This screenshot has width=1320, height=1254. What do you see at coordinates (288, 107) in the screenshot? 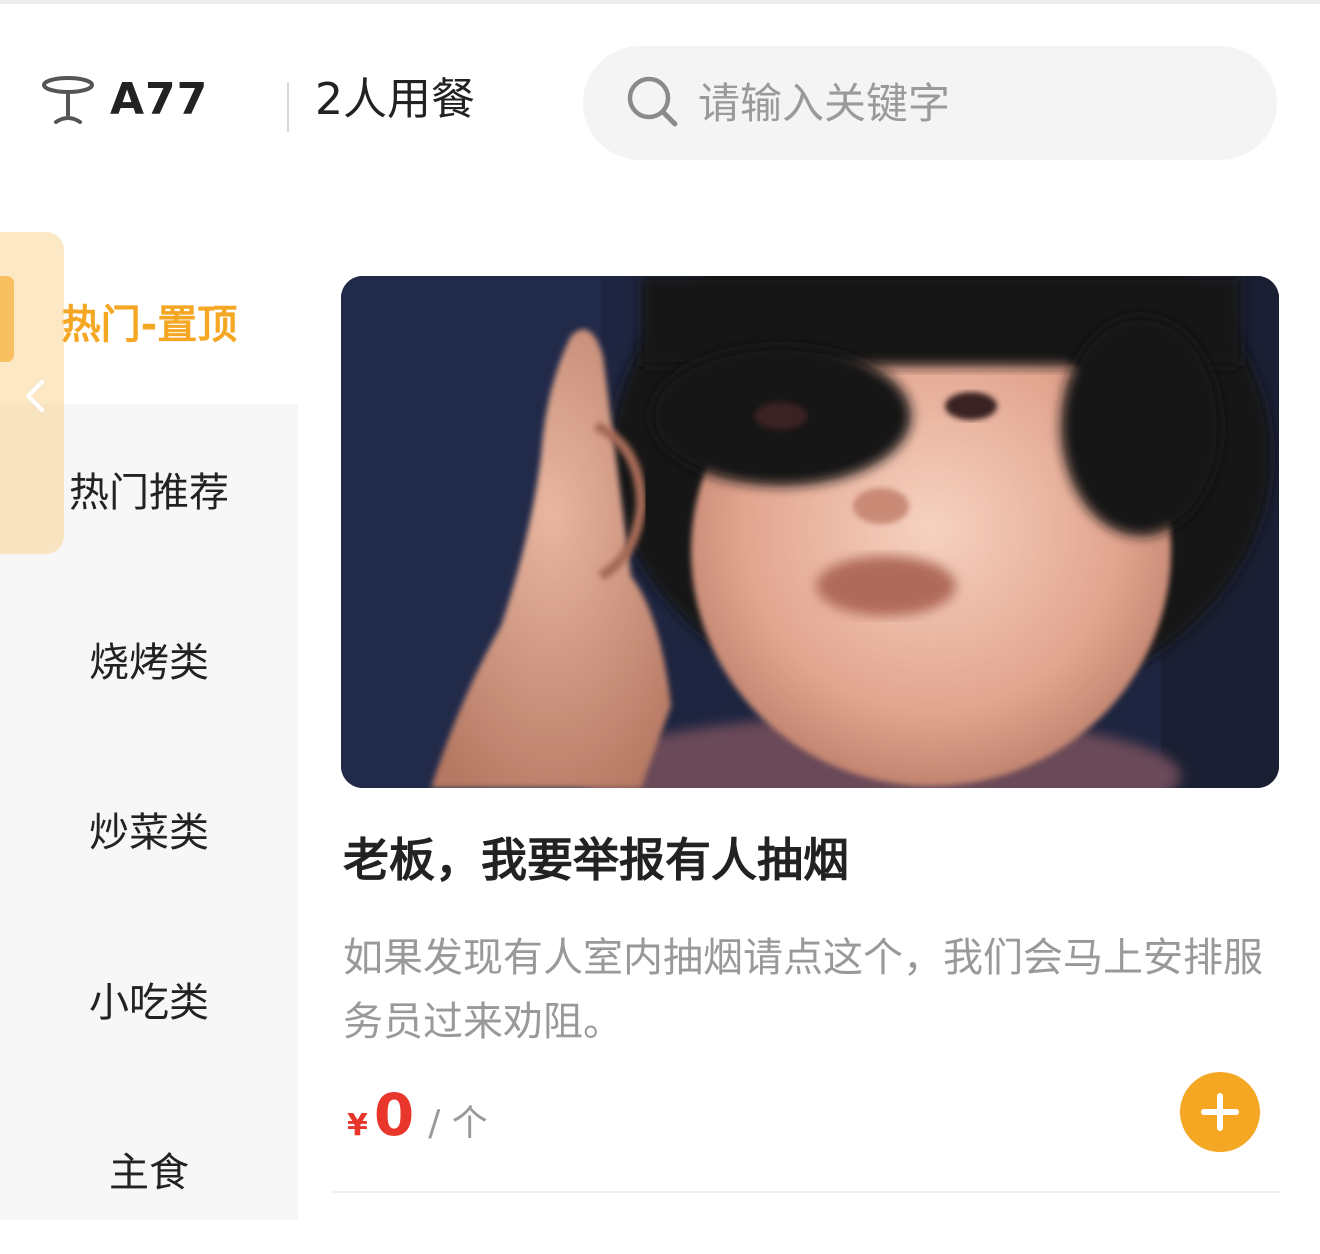
I see `header-divider` at bounding box center [288, 107].